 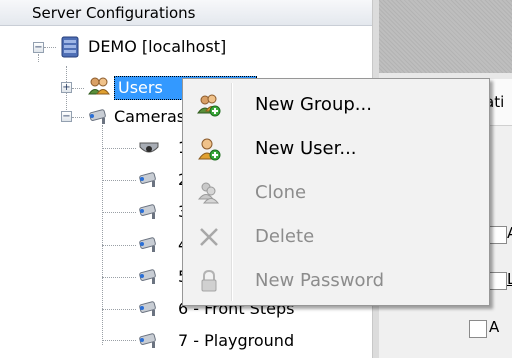 I want to click on details-header, so click(x=445, y=36).